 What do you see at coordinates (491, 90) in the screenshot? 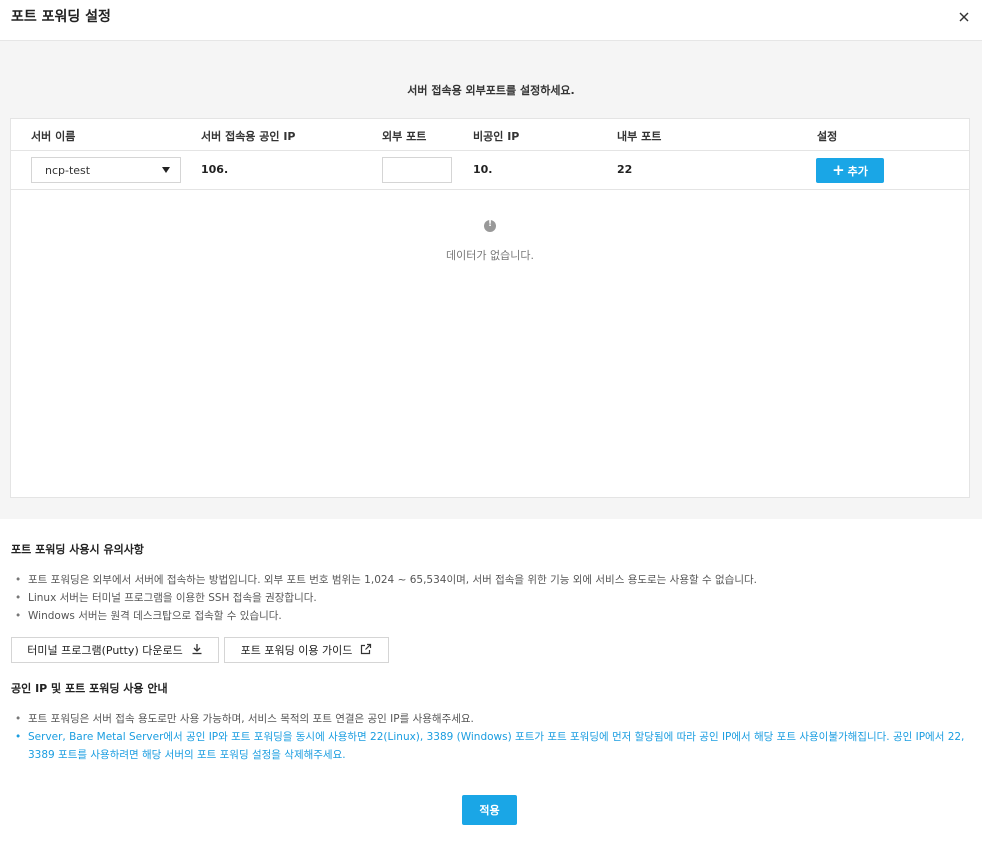
I see `instruction-text: 서버 접속용 외부포트를 설정하세요.` at bounding box center [491, 90].